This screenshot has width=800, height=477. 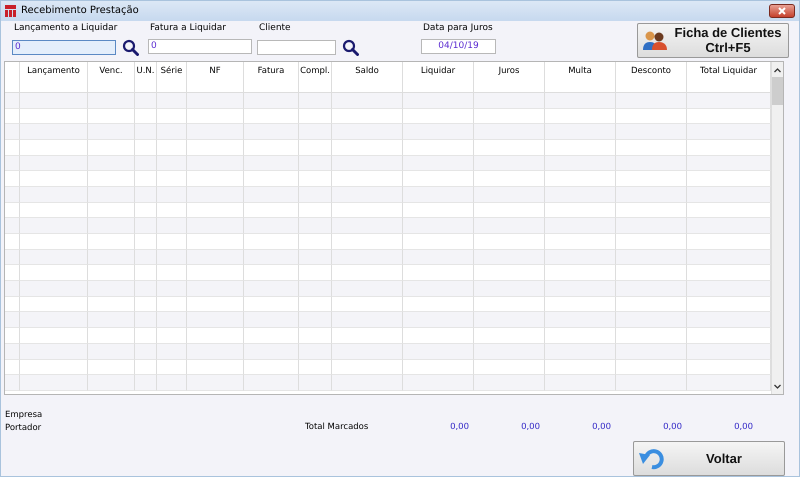 I want to click on scroll-down-icon, so click(x=777, y=386).